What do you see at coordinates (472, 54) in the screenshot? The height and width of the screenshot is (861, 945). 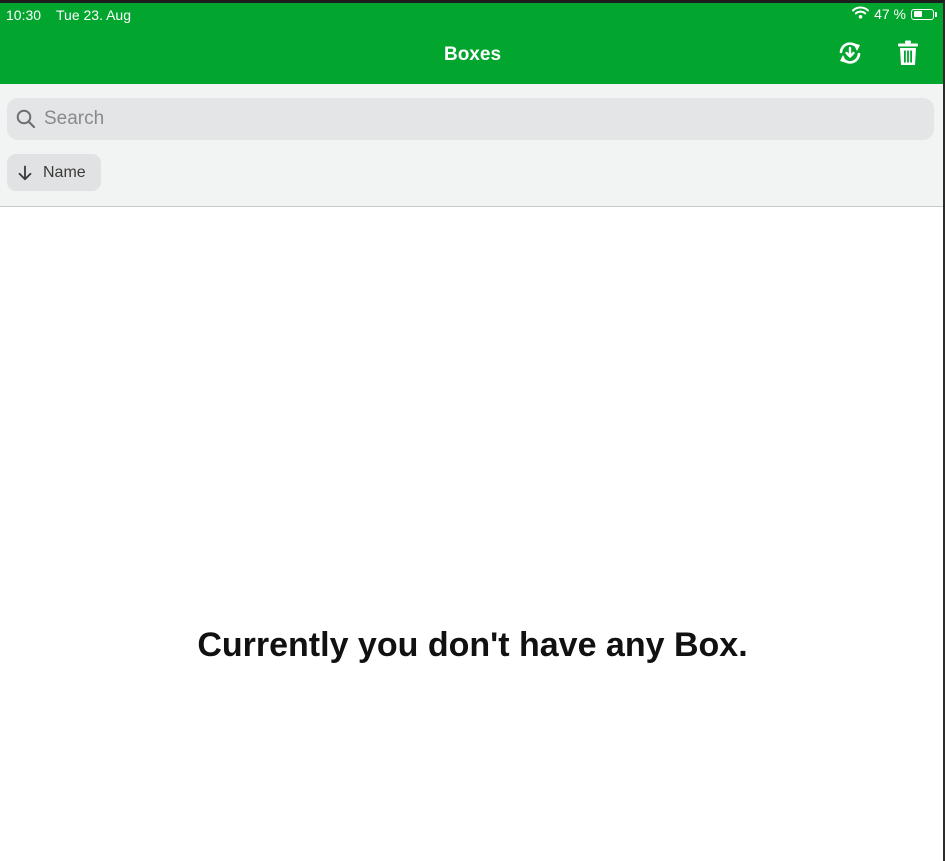 I see `page-title: Boxes` at bounding box center [472, 54].